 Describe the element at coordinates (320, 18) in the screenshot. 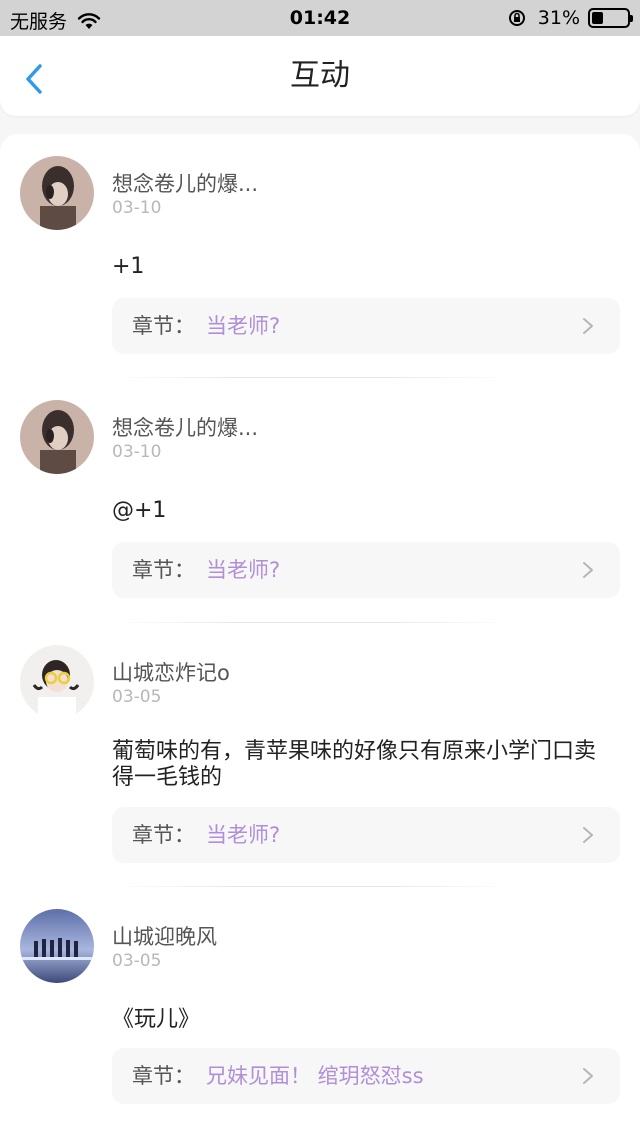

I see `status-bar: 无服务 01:42 31%` at that location.